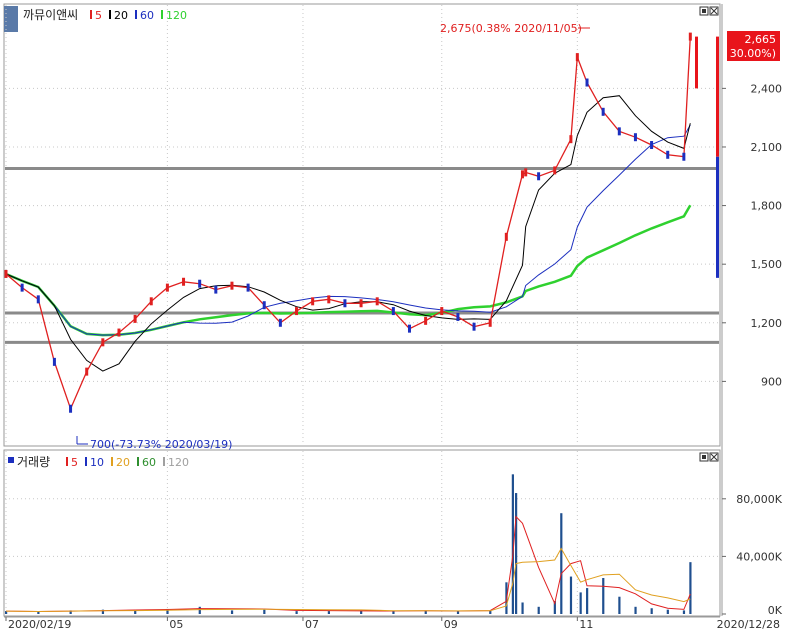 The width and height of the screenshot is (786, 636). What do you see at coordinates (771, 381) in the screenshot?
I see `price-tick-label: 900` at bounding box center [771, 381].